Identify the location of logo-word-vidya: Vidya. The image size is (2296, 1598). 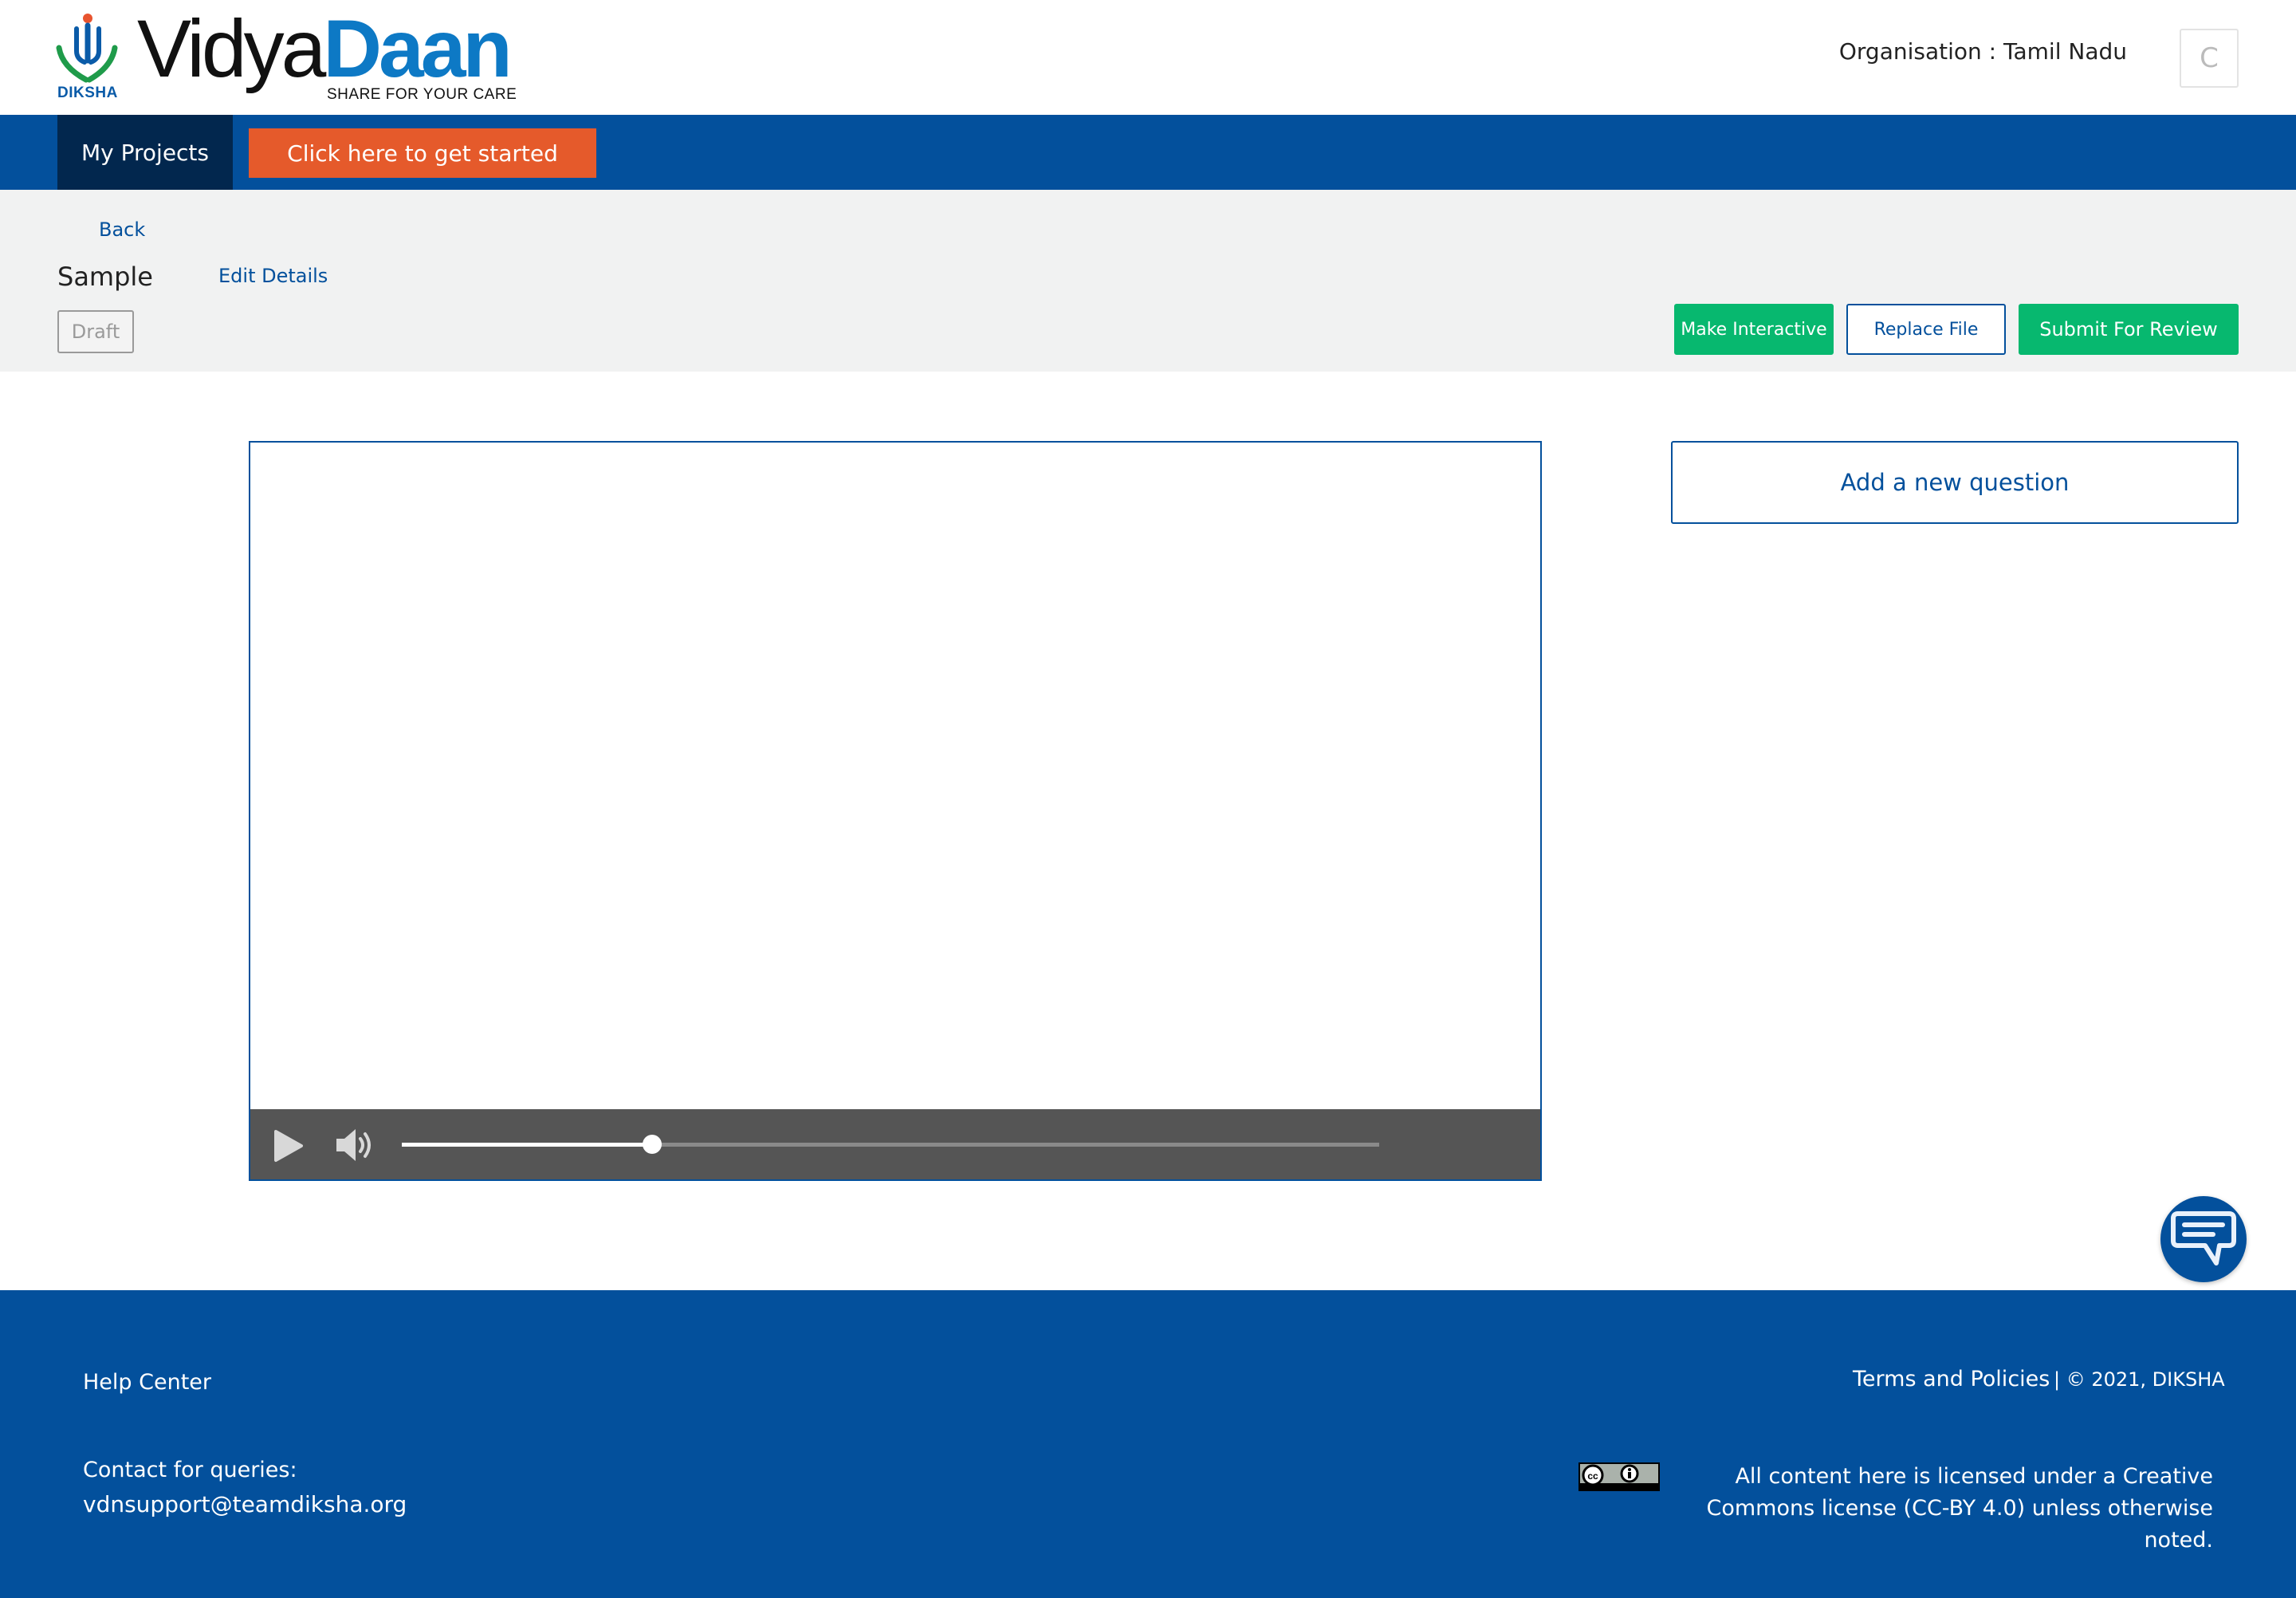
(231, 48).